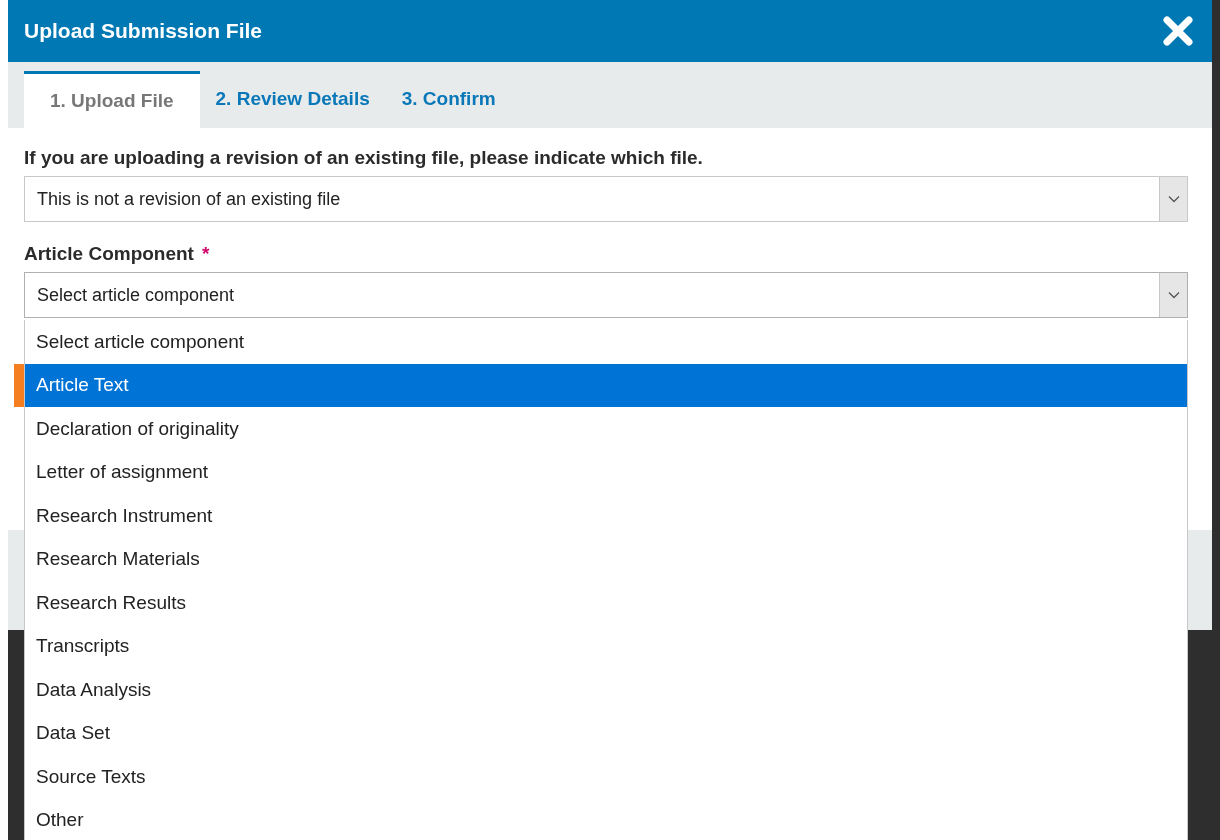 The width and height of the screenshot is (1220, 840). What do you see at coordinates (606, 516) in the screenshot?
I see `dropdown-option: Research Instrument` at bounding box center [606, 516].